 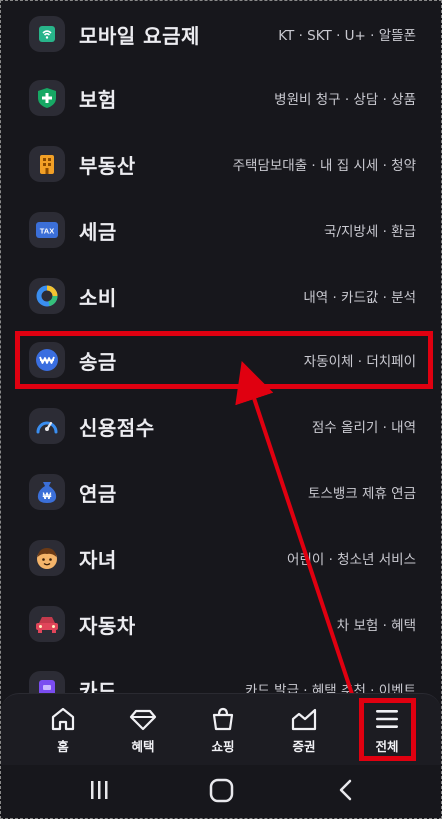 I want to click on tab-label: 쇼핑, so click(x=223, y=746).